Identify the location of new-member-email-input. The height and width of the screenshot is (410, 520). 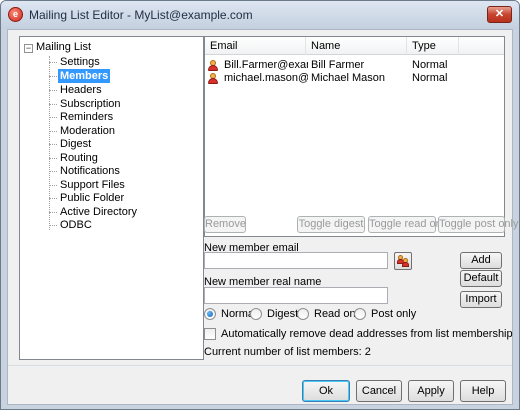
(296, 260).